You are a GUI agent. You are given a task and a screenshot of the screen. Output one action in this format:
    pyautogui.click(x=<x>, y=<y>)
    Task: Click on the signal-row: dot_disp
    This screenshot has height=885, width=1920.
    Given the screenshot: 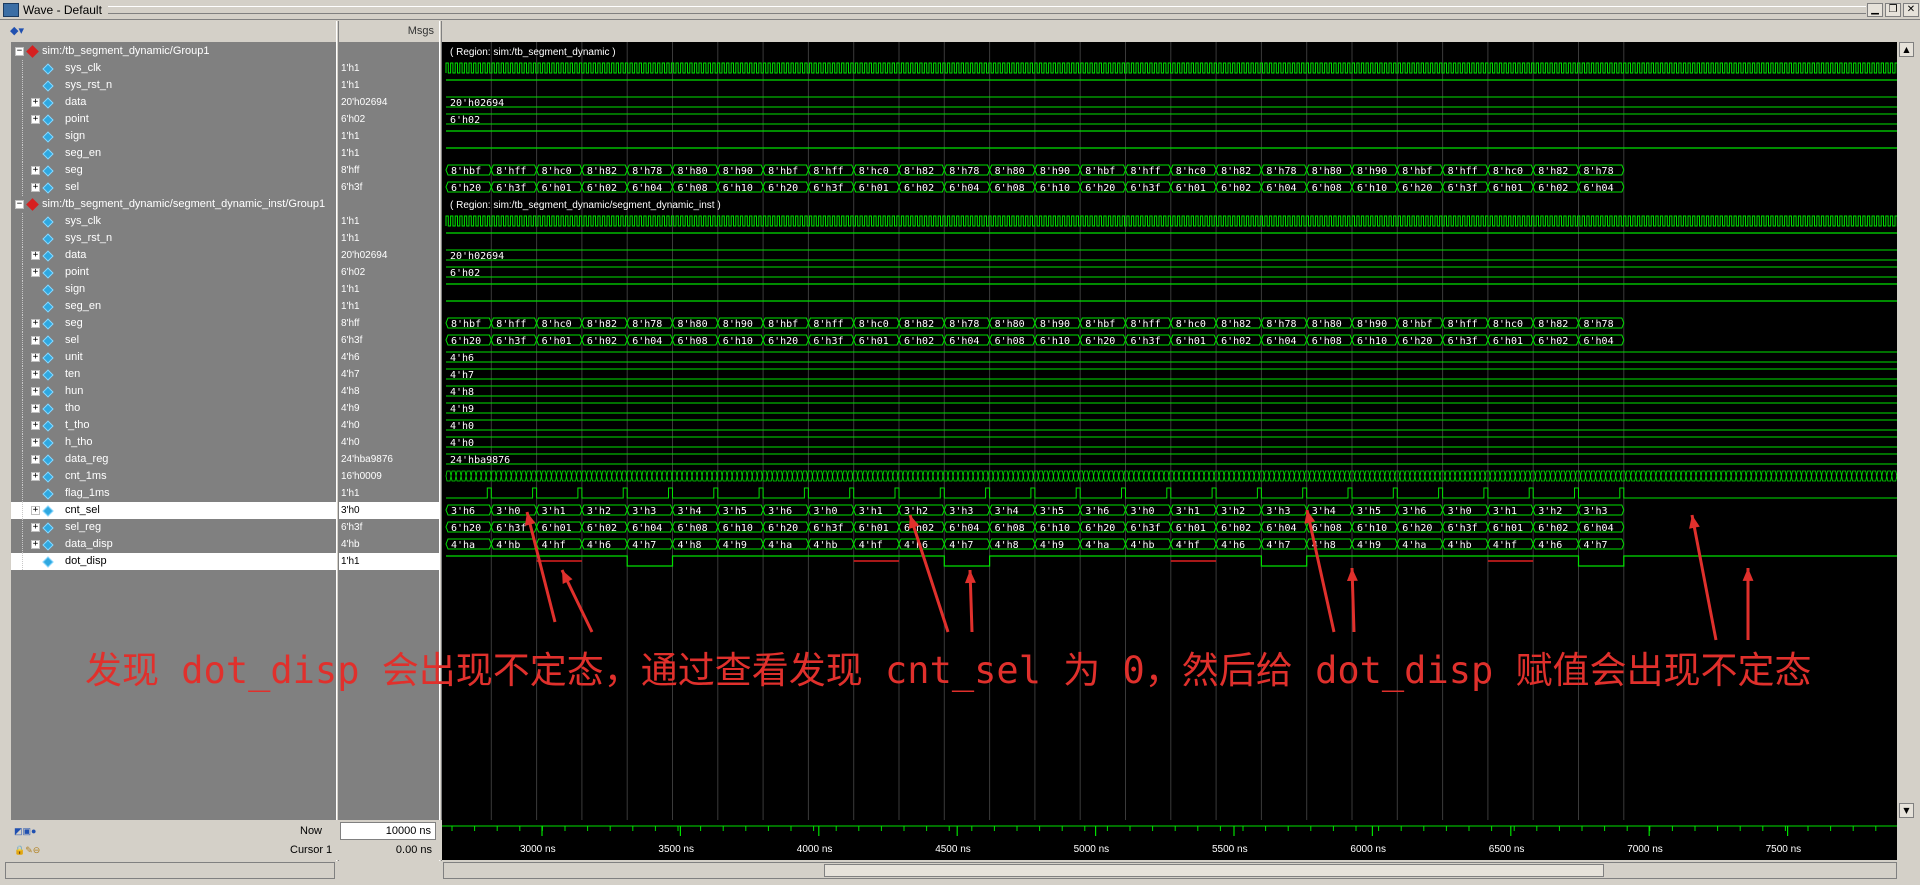 What is the action you would take?
    pyautogui.click(x=173, y=561)
    